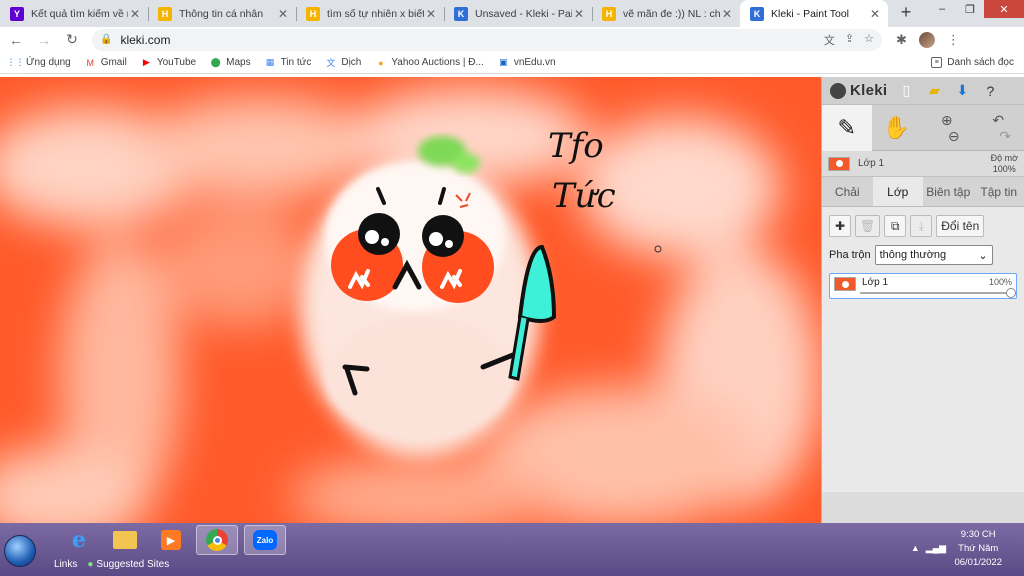  What do you see at coordinates (72, 39) in the screenshot?
I see `reload-icon: ↻` at bounding box center [72, 39].